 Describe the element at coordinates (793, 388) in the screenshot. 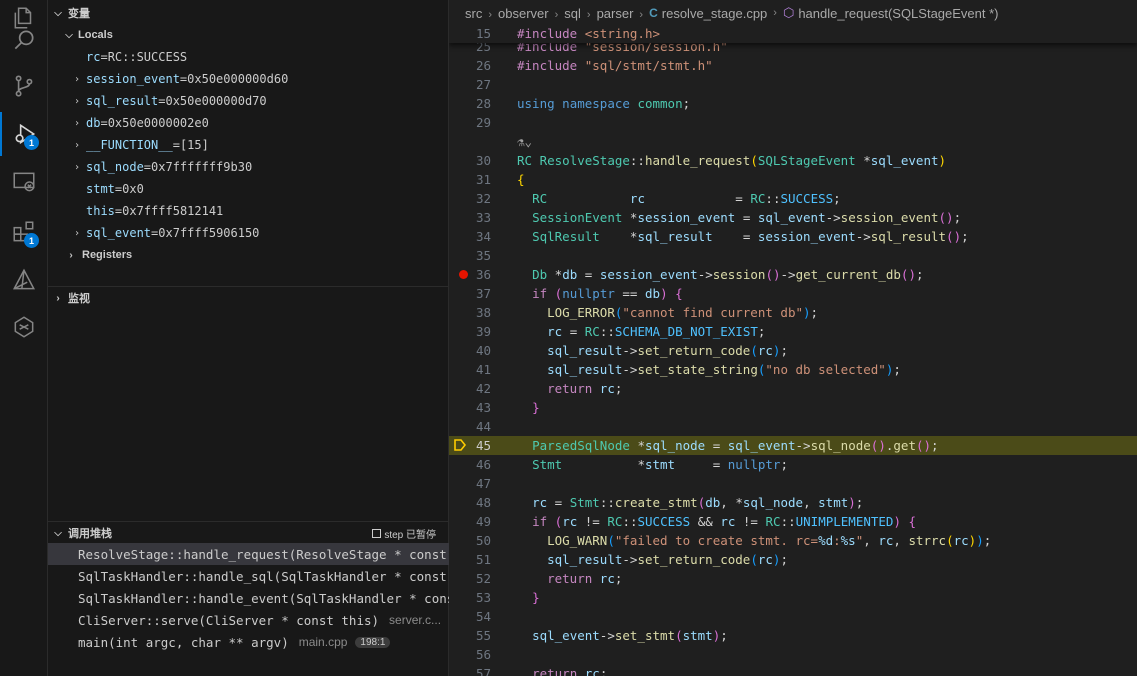

I see `code-line: 42 return rc;` at that location.